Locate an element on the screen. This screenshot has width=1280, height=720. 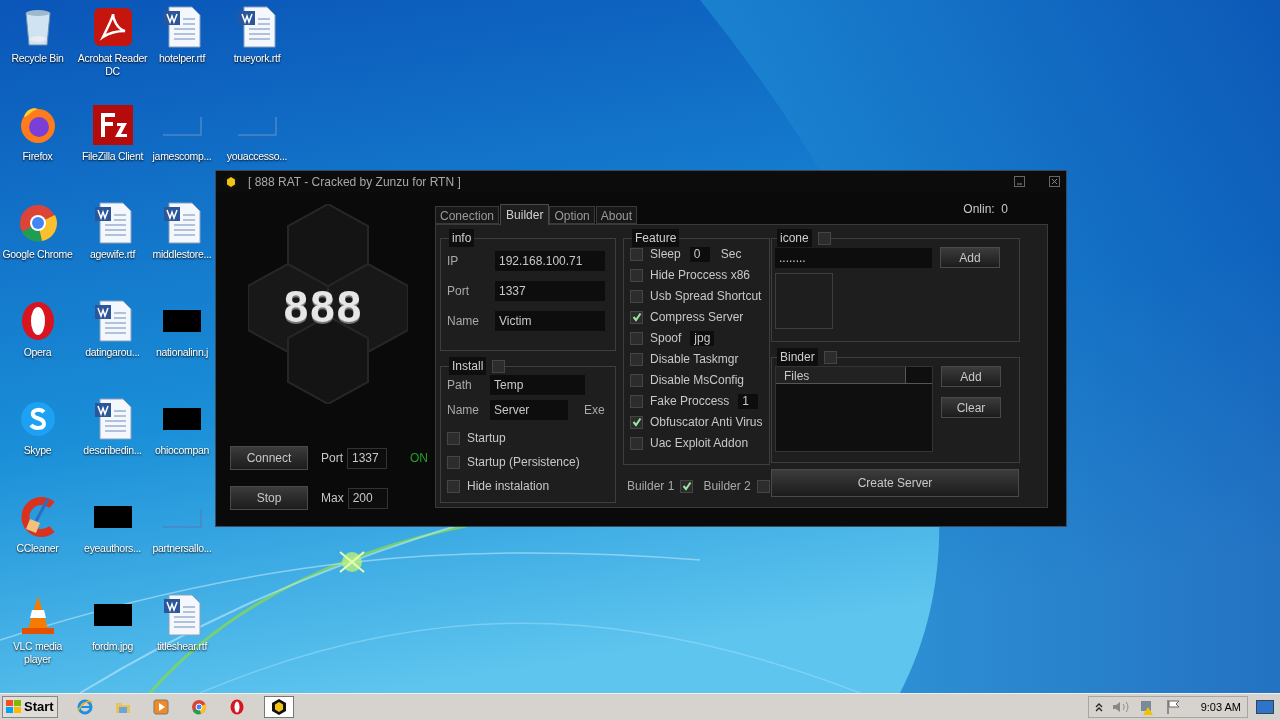
tab: Builder is located at coordinates (525, 214).